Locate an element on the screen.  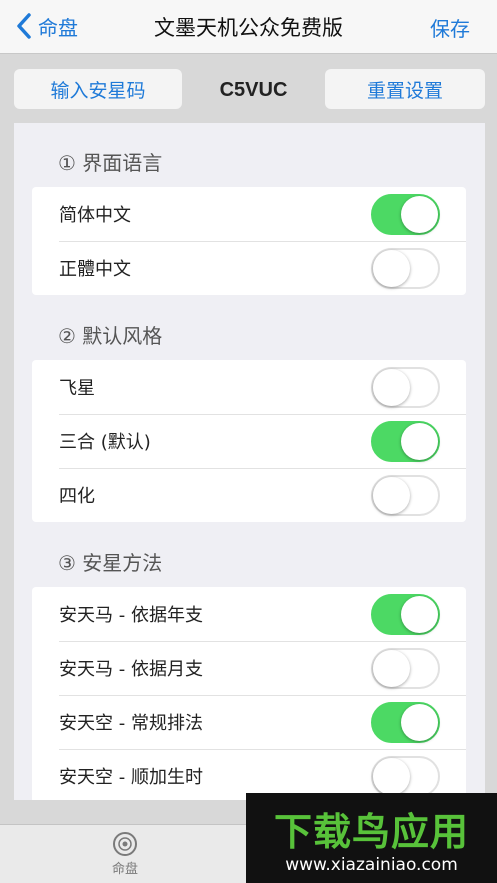
row-label: 飞星 is located at coordinates (77, 388).